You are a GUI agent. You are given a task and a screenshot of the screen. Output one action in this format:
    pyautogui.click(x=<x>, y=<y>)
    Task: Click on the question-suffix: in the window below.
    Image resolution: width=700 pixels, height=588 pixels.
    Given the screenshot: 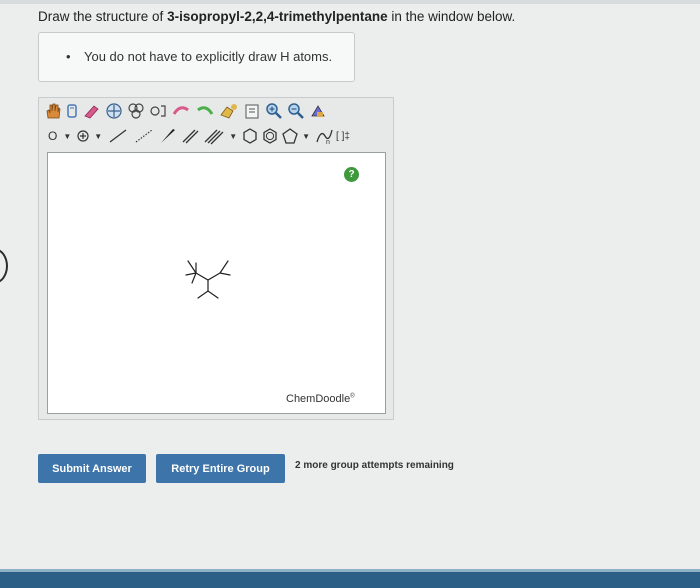 What is the action you would take?
    pyautogui.click(x=453, y=16)
    